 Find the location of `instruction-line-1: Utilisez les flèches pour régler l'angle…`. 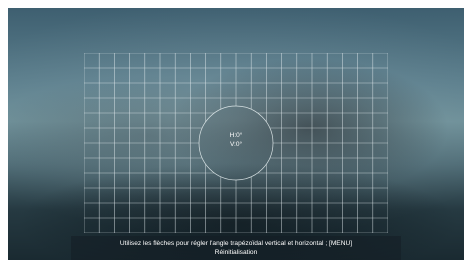

instruction-line-1: Utilisez les flèches pour régler l'angle… is located at coordinates (236, 243).